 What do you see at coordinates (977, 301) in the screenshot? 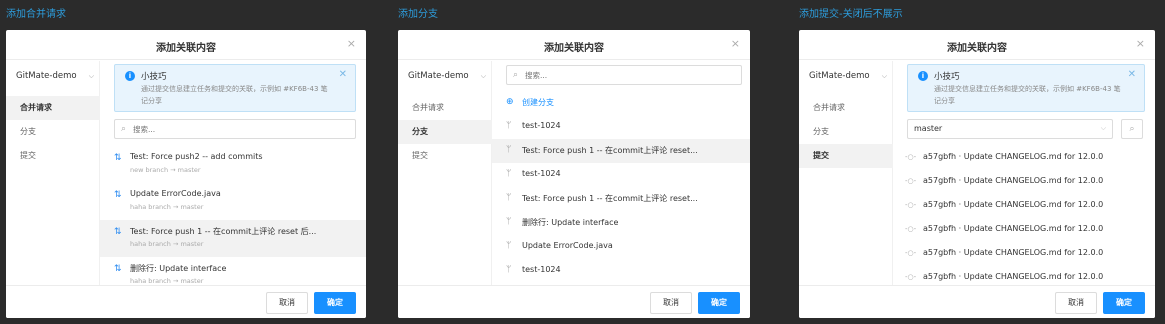
I see `dialog-footer: 取消 确定` at bounding box center [977, 301].